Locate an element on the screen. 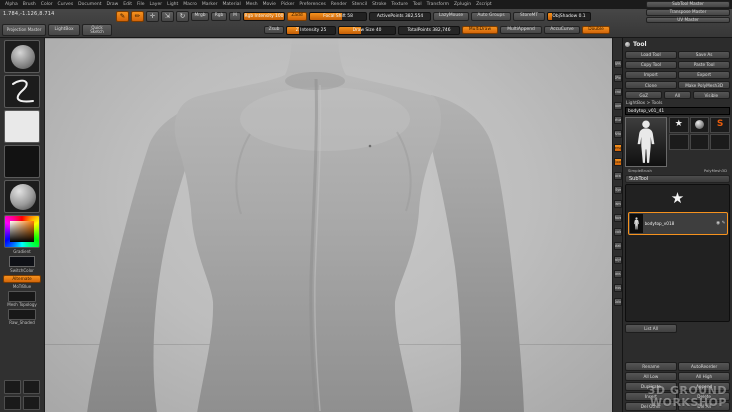  quick-pick-polymesh-star: ★ is located at coordinates (679, 124).